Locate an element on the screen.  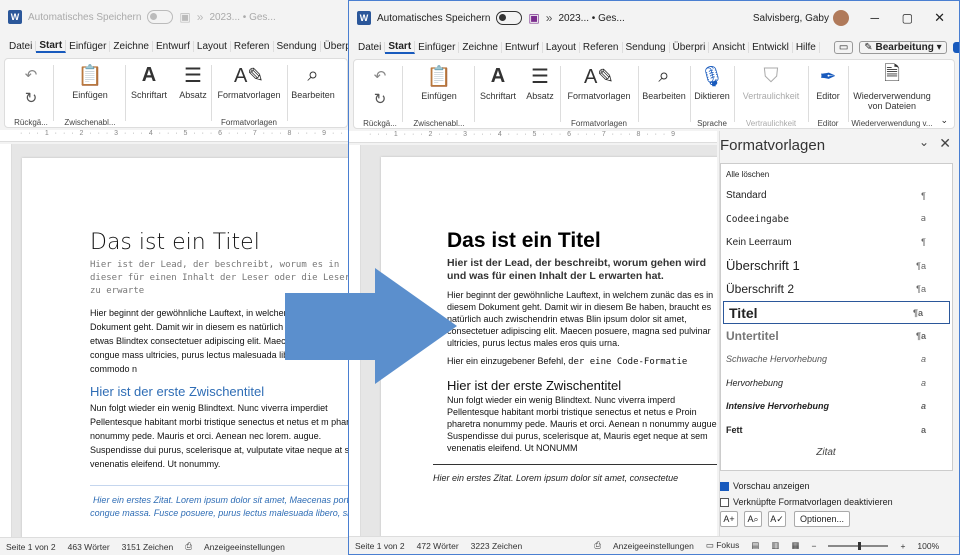
tab-ueberpruefen: Überpri is located at coordinates (690, 47).